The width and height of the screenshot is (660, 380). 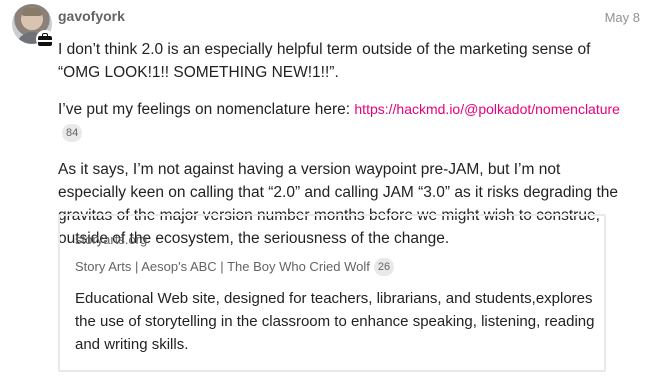 What do you see at coordinates (384, 267) in the screenshot?
I see `preview-click-count: 26` at bounding box center [384, 267].